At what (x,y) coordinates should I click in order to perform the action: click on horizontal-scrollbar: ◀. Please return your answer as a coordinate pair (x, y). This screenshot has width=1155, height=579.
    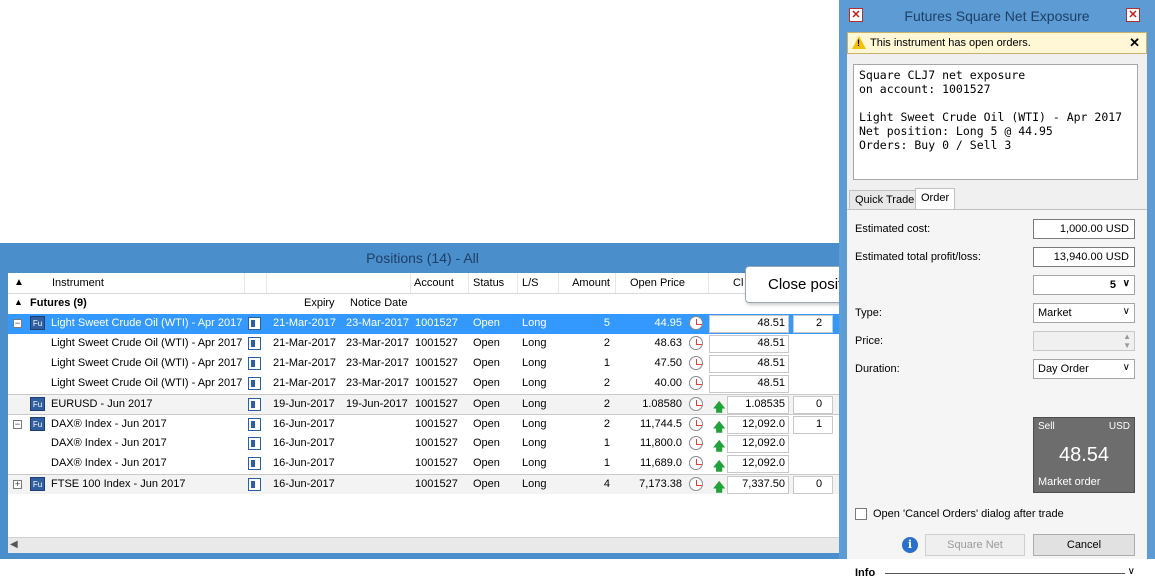
    Looking at the image, I should click on (423, 545).